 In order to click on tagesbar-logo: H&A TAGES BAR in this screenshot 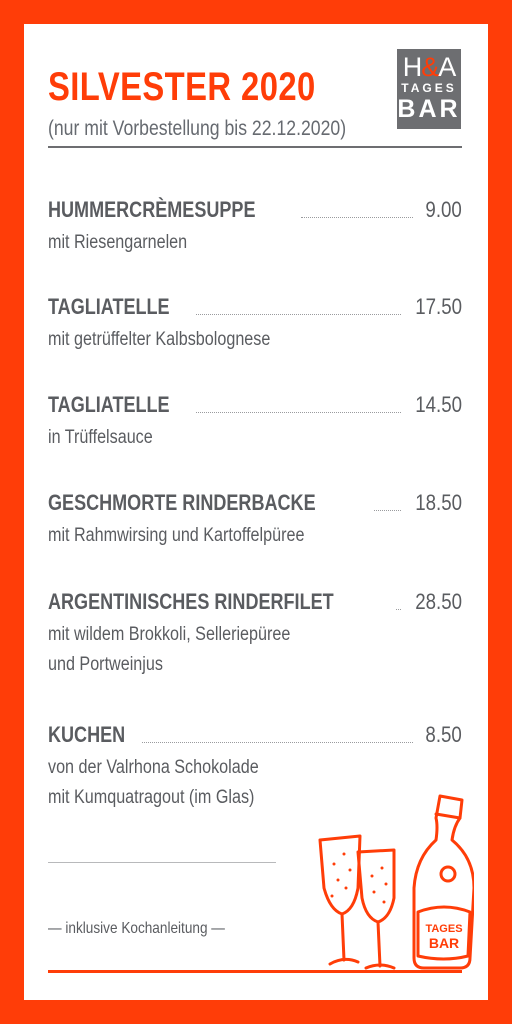, I will do `click(429, 89)`.